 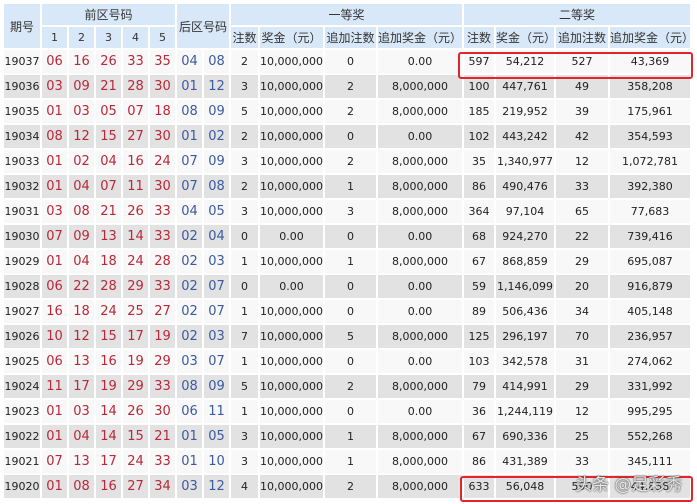 What do you see at coordinates (54, 111) in the screenshot?
I see `front-ball: 01` at bounding box center [54, 111].